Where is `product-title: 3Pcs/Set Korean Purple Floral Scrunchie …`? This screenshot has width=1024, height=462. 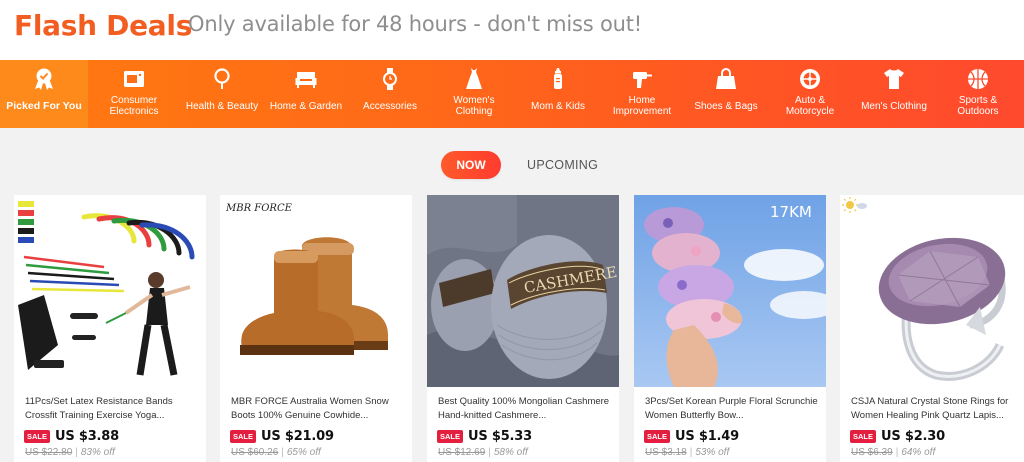
product-title: 3Pcs/Set Korean Purple Floral Scrunchie … is located at coordinates (733, 409).